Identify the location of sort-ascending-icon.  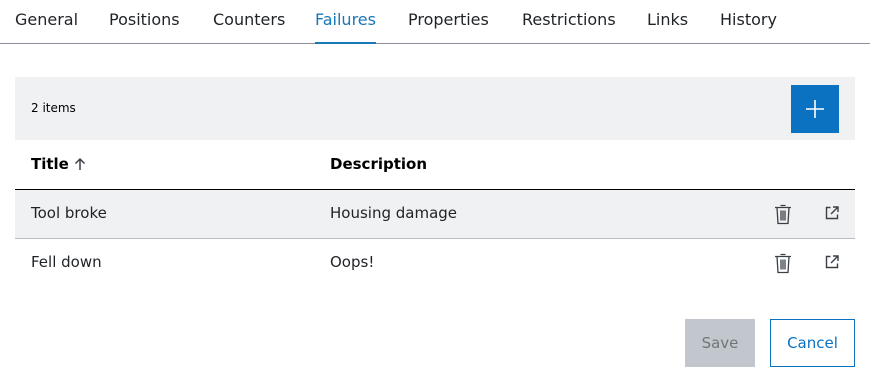
(80, 164).